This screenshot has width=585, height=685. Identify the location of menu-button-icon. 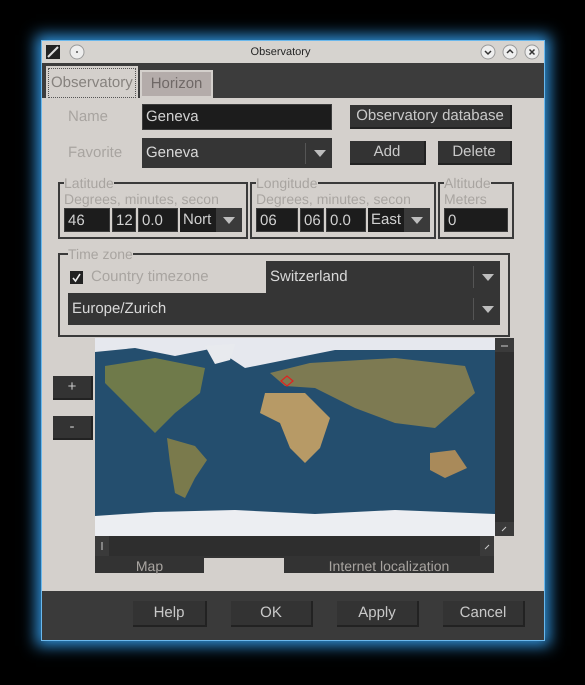
(77, 52).